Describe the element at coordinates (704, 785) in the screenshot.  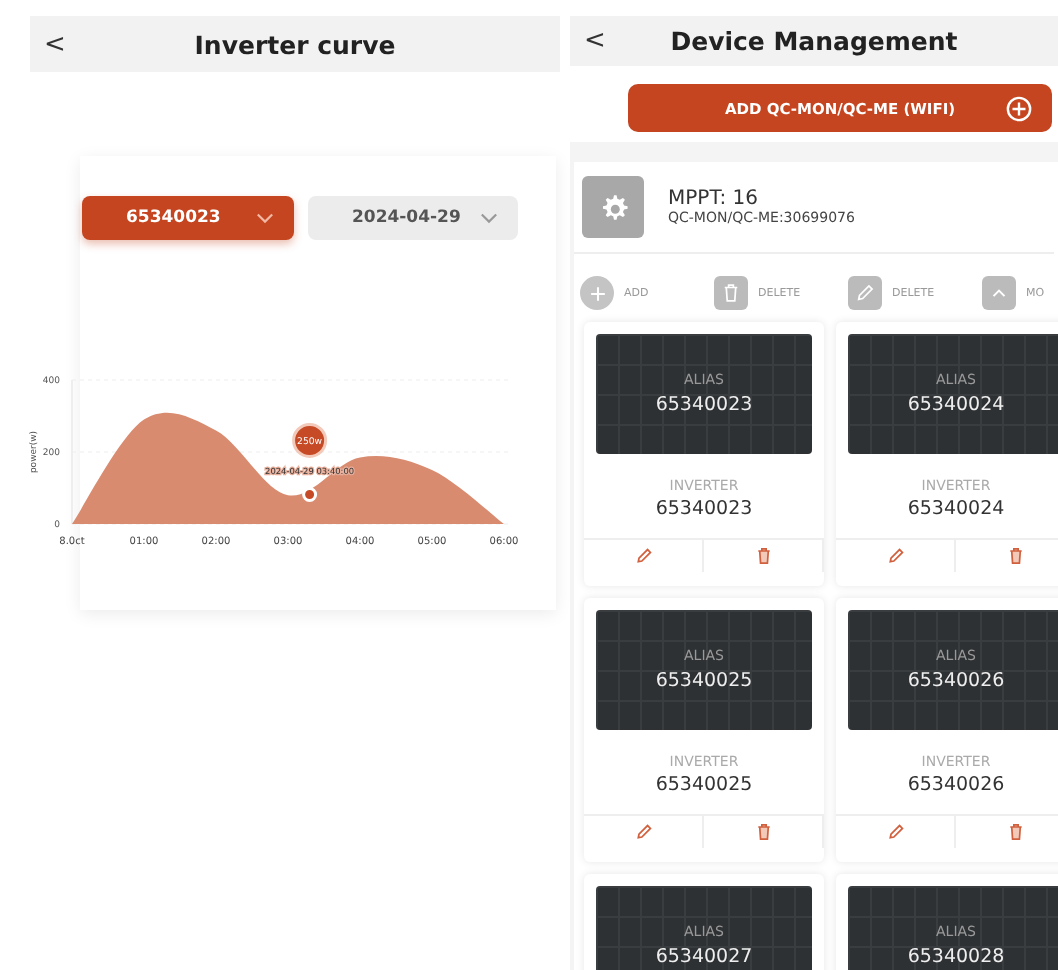
I see `device-serial: 65340025` at that location.